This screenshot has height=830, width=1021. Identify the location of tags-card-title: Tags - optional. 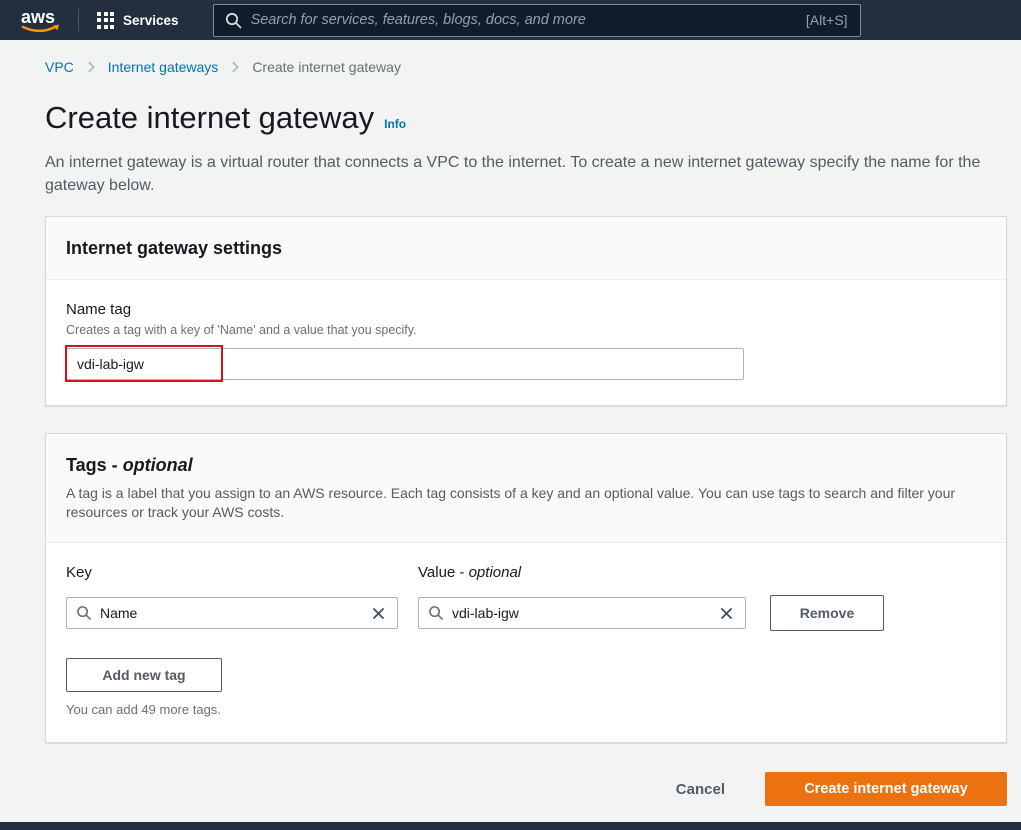
(526, 465).